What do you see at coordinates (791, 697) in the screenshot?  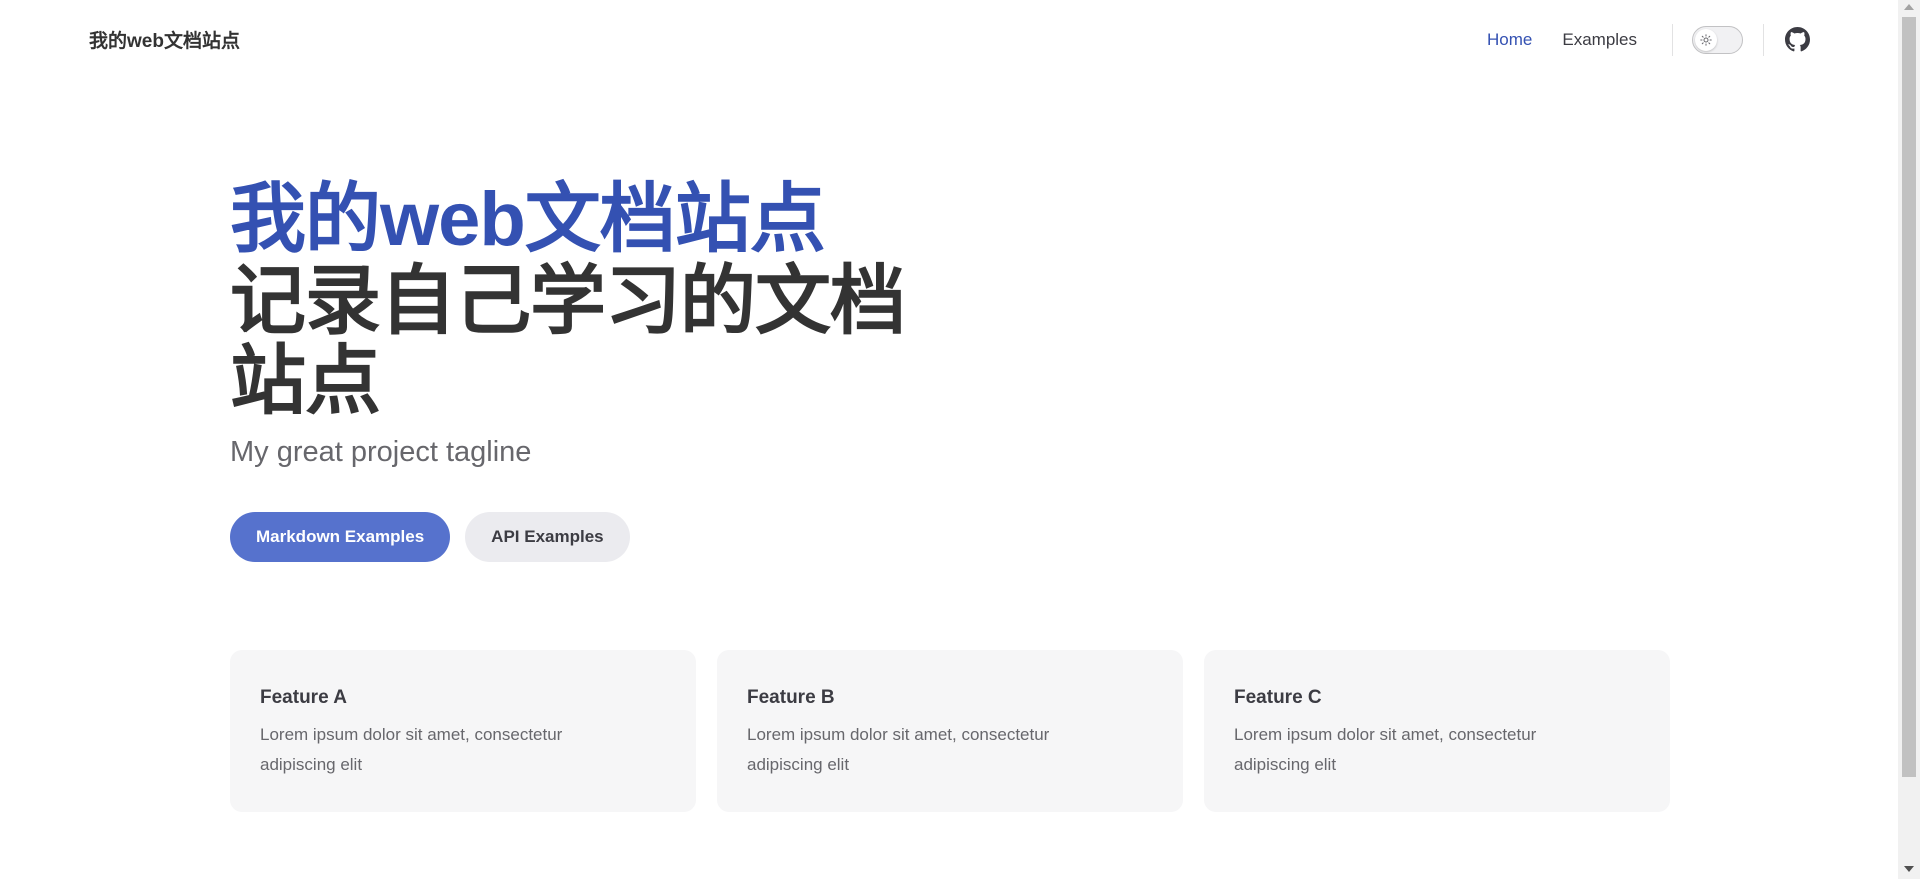 I see `feature-title: Feature B` at bounding box center [791, 697].